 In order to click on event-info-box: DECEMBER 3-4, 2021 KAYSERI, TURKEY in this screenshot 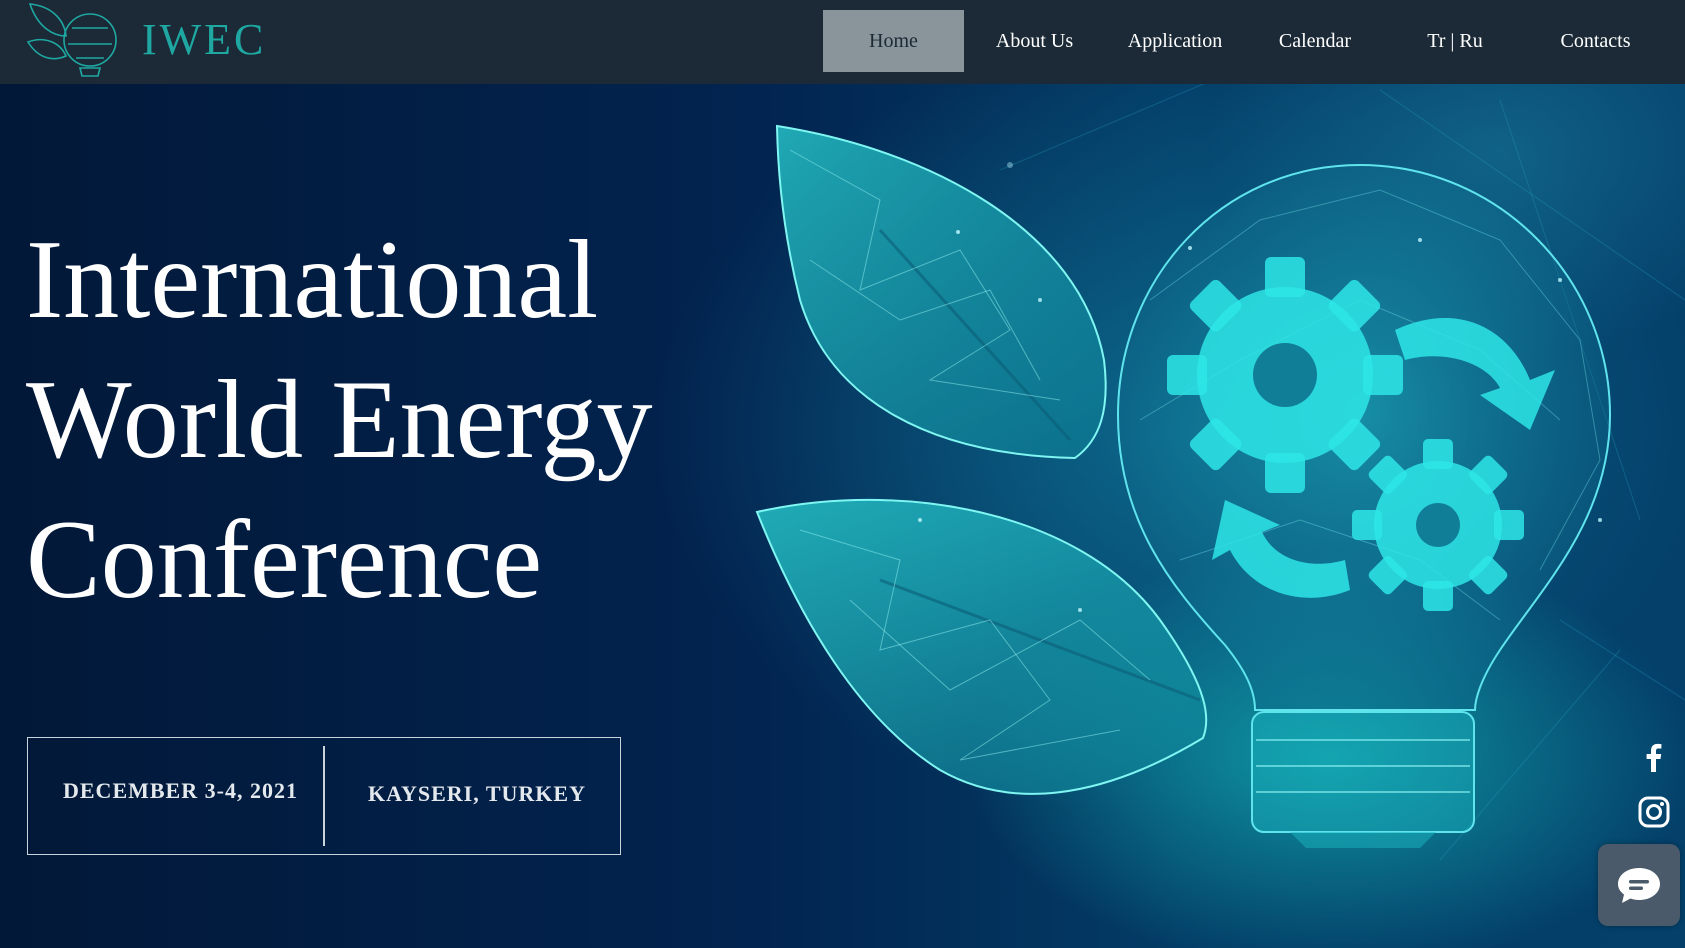, I will do `click(324, 796)`.